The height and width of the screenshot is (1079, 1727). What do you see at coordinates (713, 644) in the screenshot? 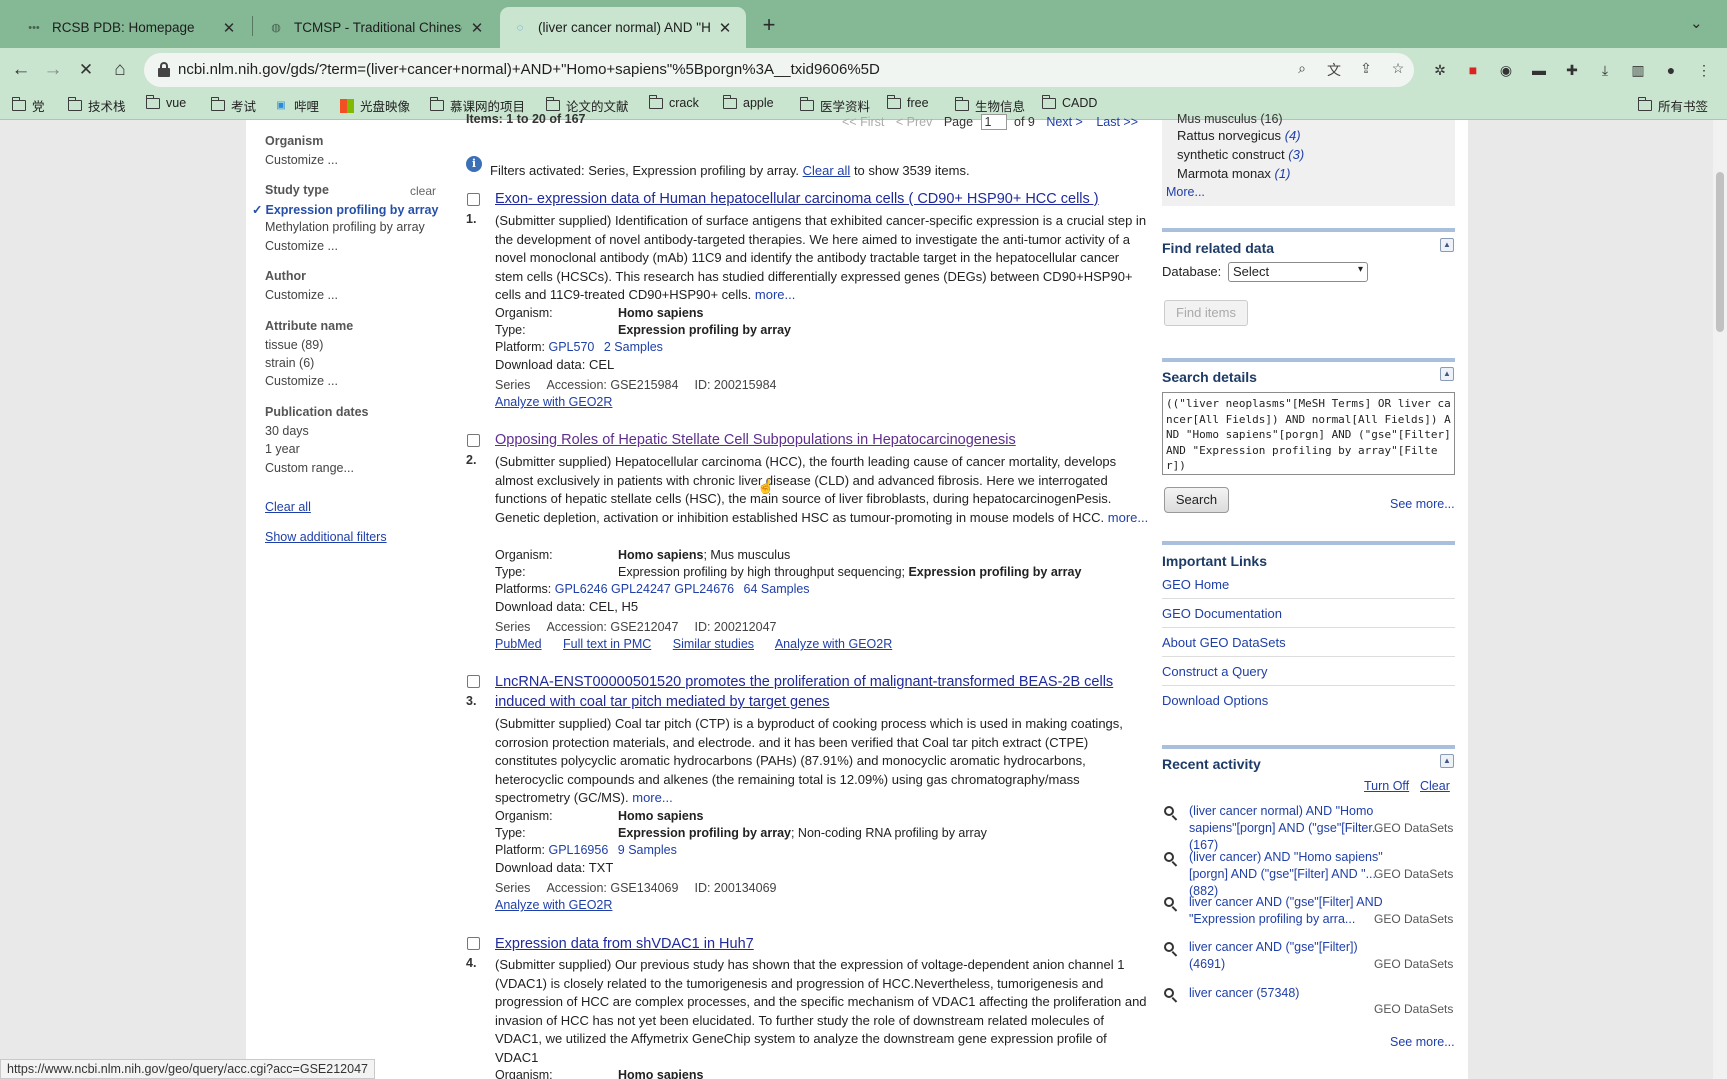
I see `similar-studies-link: Similar studies` at bounding box center [713, 644].